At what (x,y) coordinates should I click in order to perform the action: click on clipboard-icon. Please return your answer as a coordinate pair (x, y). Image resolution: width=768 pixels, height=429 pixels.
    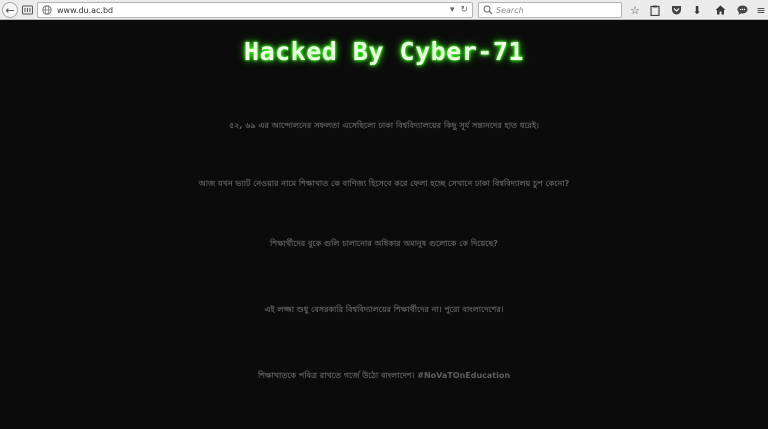
    Looking at the image, I should click on (655, 10).